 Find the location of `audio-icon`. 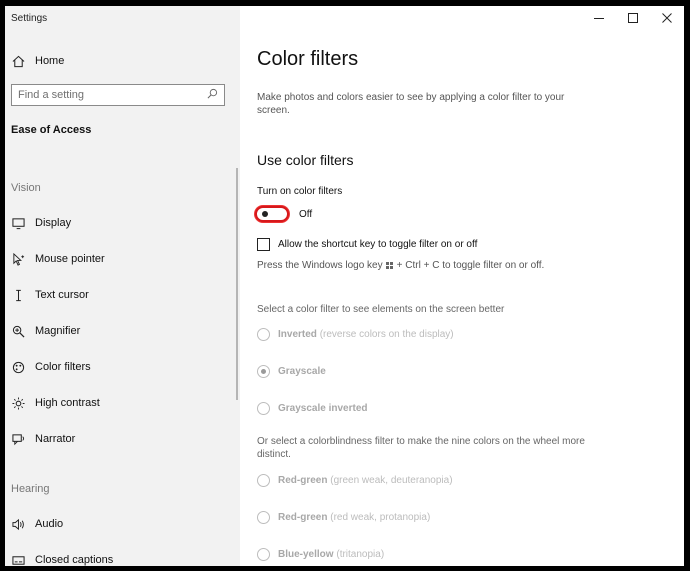

audio-icon is located at coordinates (18, 524).